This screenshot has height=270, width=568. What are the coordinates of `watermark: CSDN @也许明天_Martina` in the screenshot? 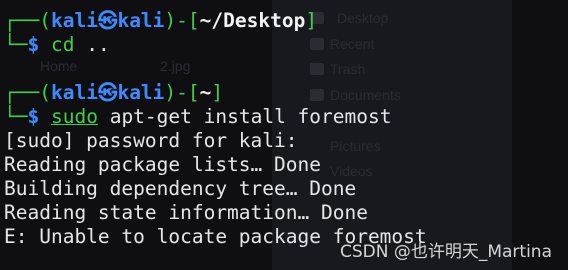 It's located at (445, 252).